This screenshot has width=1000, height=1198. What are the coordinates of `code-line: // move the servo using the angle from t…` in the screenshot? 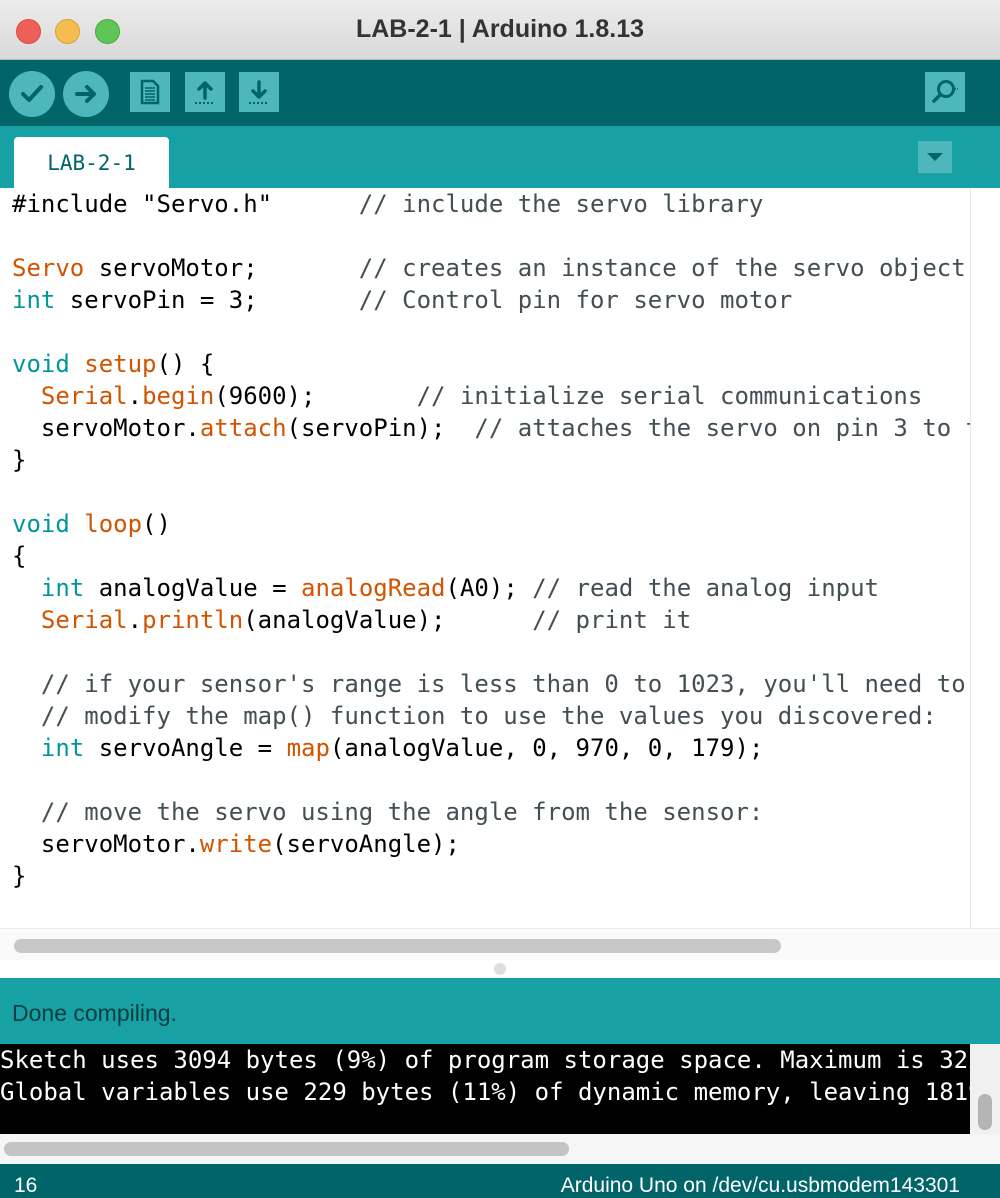 It's located at (492, 812).